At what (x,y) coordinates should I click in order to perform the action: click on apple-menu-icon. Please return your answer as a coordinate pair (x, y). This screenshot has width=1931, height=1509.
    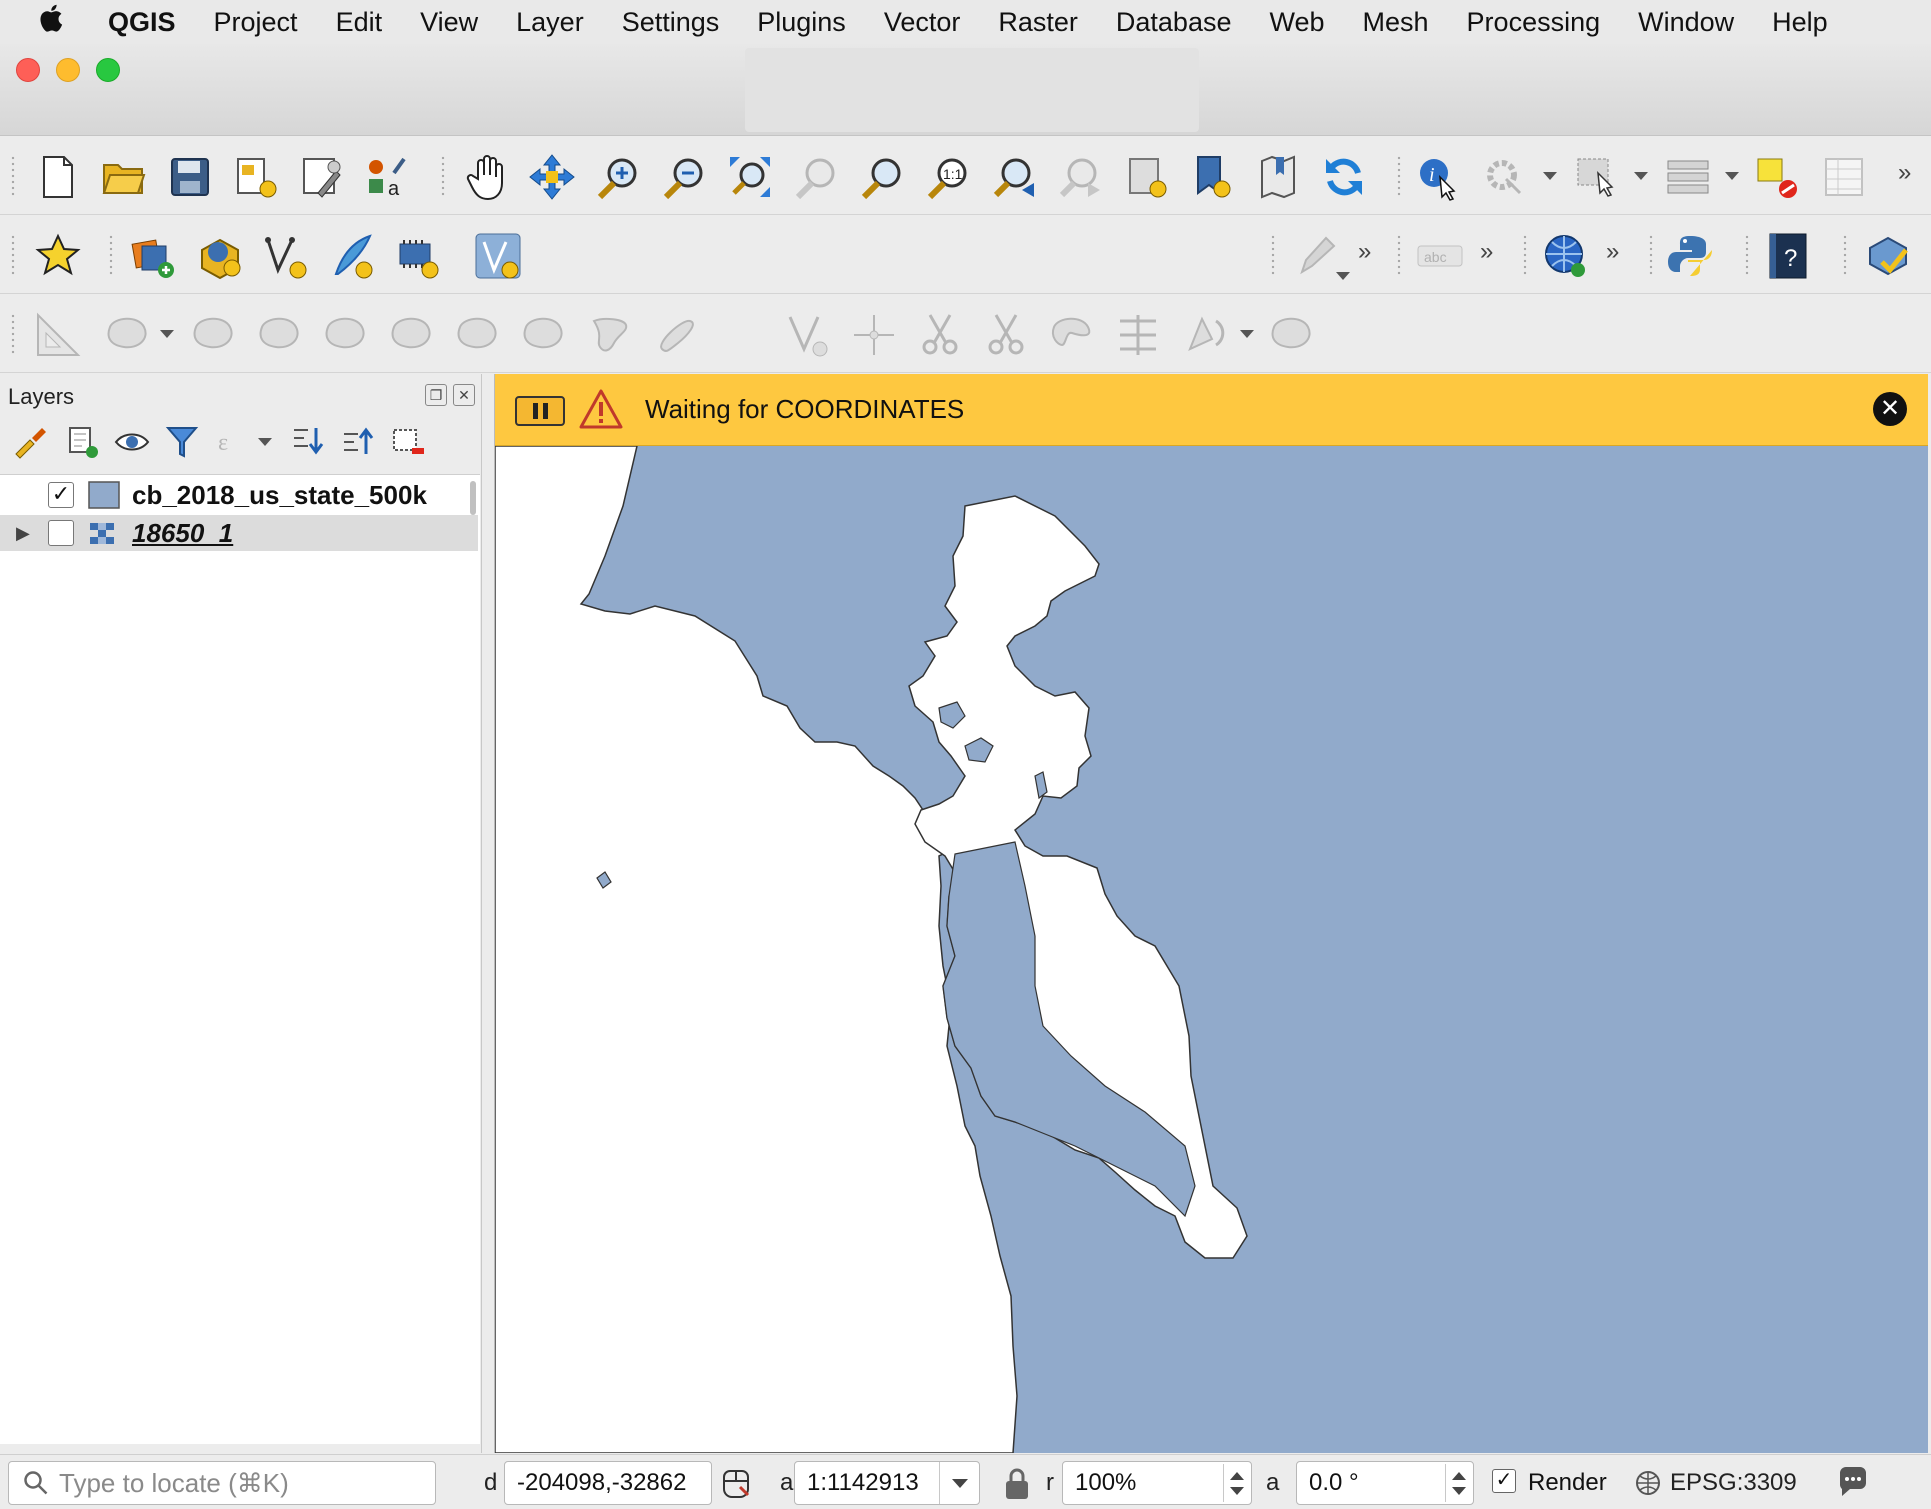
    Looking at the image, I should click on (56, 22).